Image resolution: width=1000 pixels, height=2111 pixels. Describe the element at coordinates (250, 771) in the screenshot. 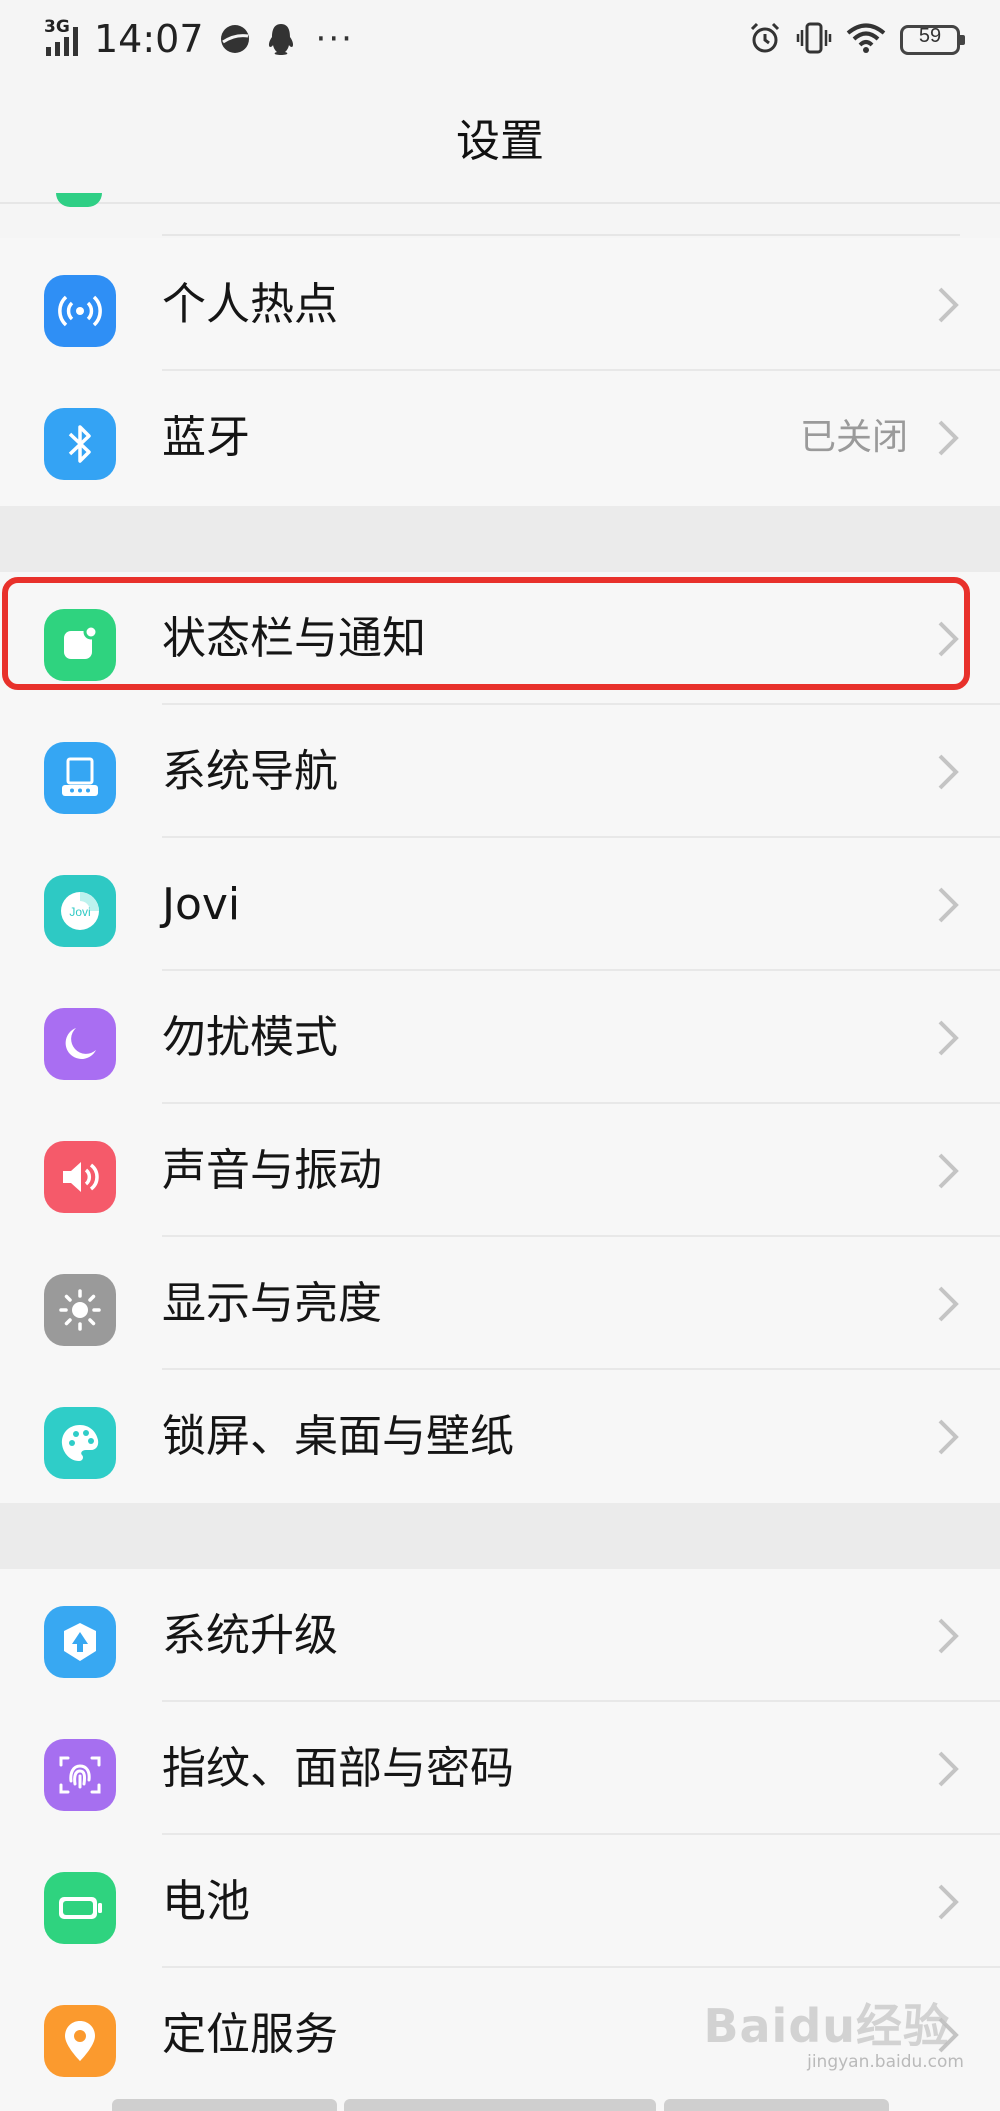

I see `settings-row-label: 系统导航` at that location.